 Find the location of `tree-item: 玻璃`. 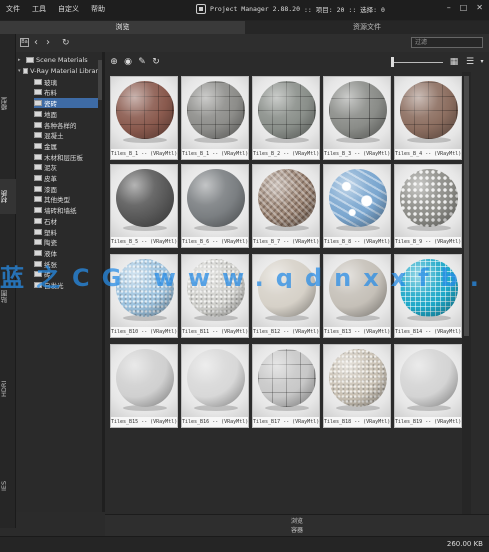

tree-item: 玻璃 is located at coordinates (66, 81).